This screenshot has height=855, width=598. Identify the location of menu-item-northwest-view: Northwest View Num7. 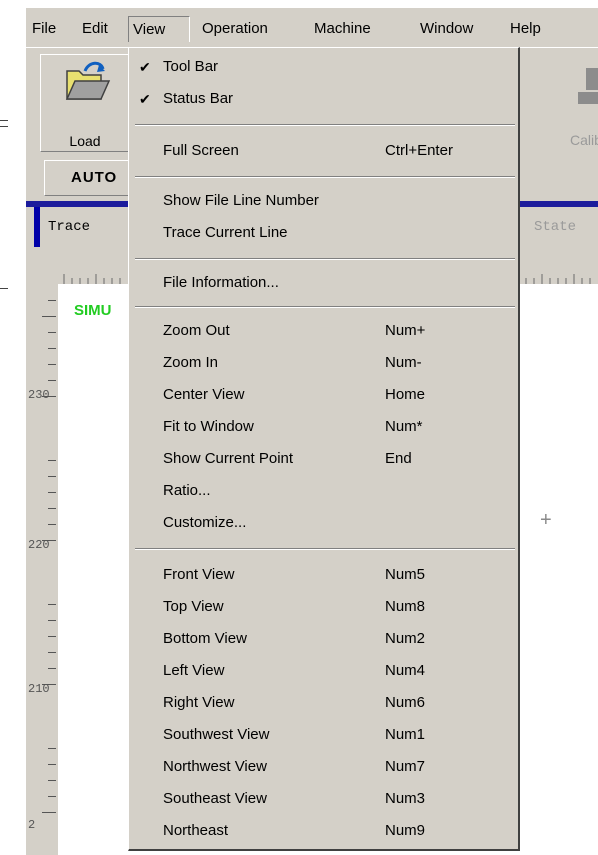
(323, 767).